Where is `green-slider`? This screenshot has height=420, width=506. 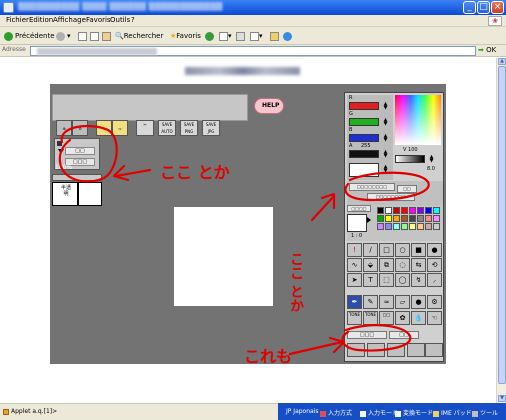 green-slider is located at coordinates (364, 122).